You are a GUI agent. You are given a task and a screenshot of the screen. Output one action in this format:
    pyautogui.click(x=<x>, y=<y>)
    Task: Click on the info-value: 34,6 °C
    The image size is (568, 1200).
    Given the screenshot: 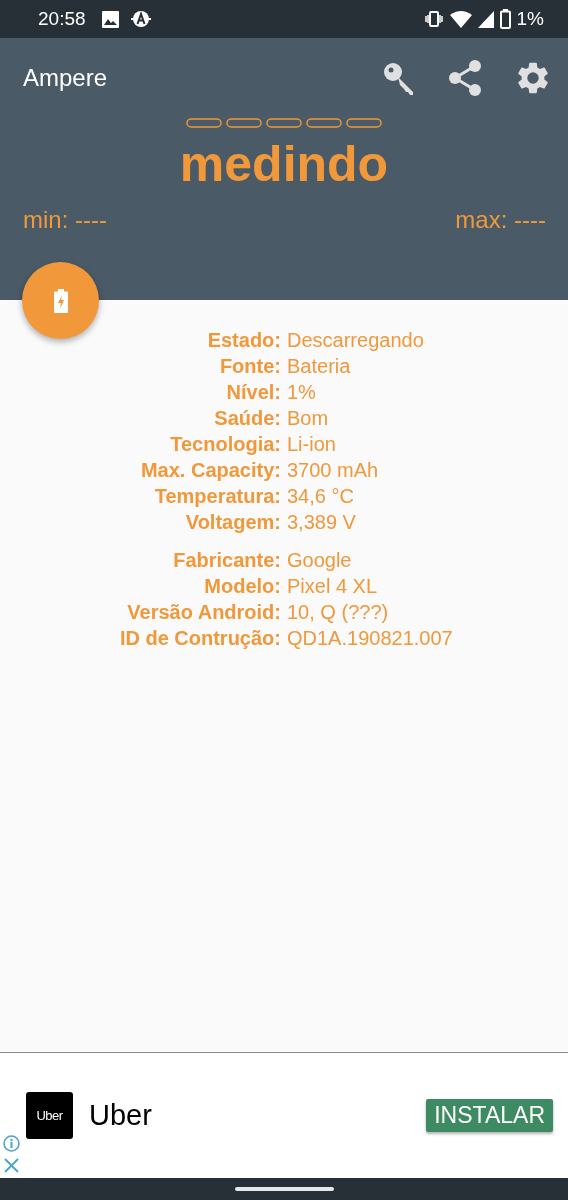 What is the action you would take?
    pyautogui.click(x=321, y=496)
    